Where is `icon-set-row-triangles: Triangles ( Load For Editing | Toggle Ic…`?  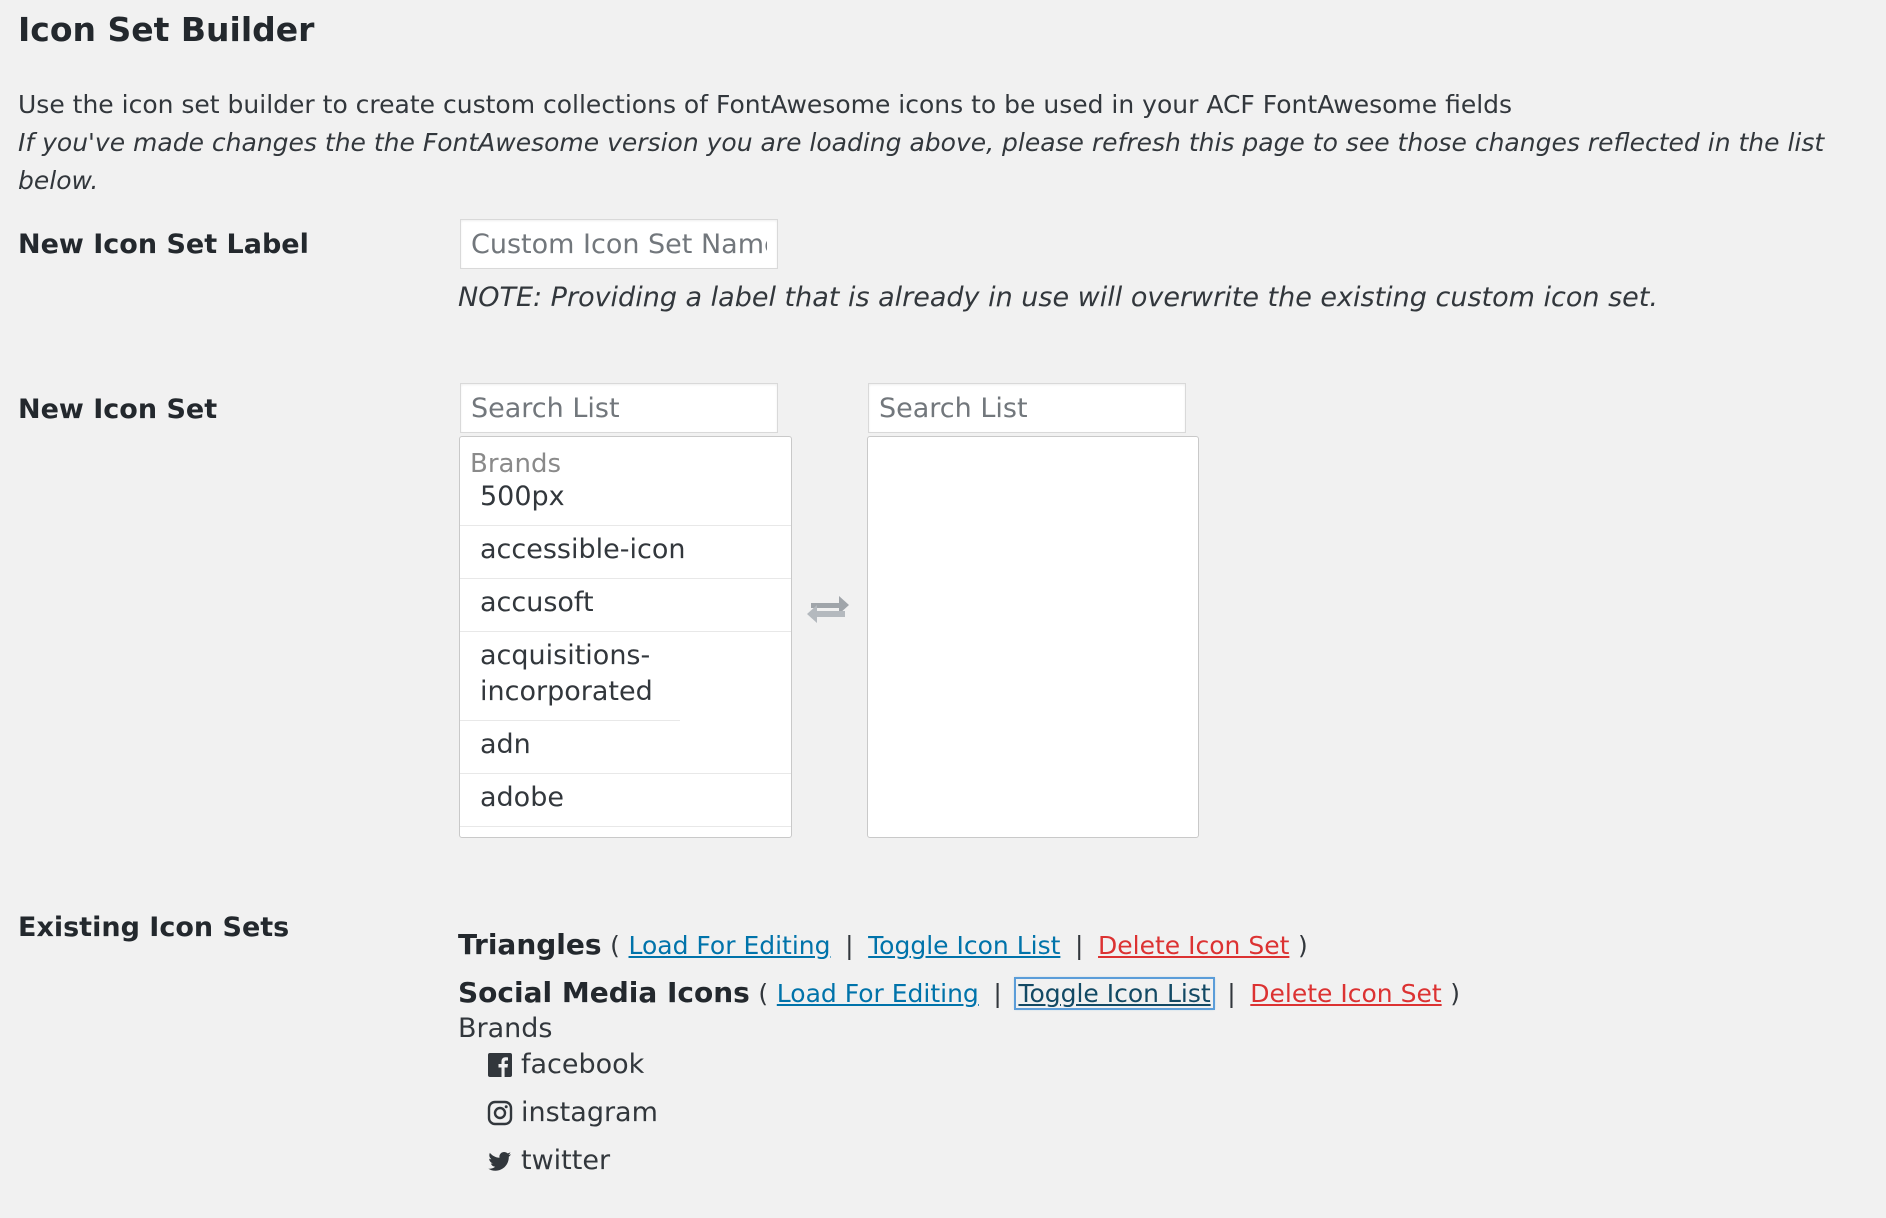 icon-set-row-triangles: Triangles ( Load For Editing | Toggle Ic… is located at coordinates (883, 944).